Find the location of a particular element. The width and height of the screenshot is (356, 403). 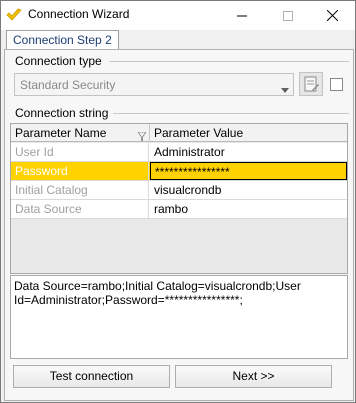

table-row: Initial Catalog visualcrondb is located at coordinates (179, 190).